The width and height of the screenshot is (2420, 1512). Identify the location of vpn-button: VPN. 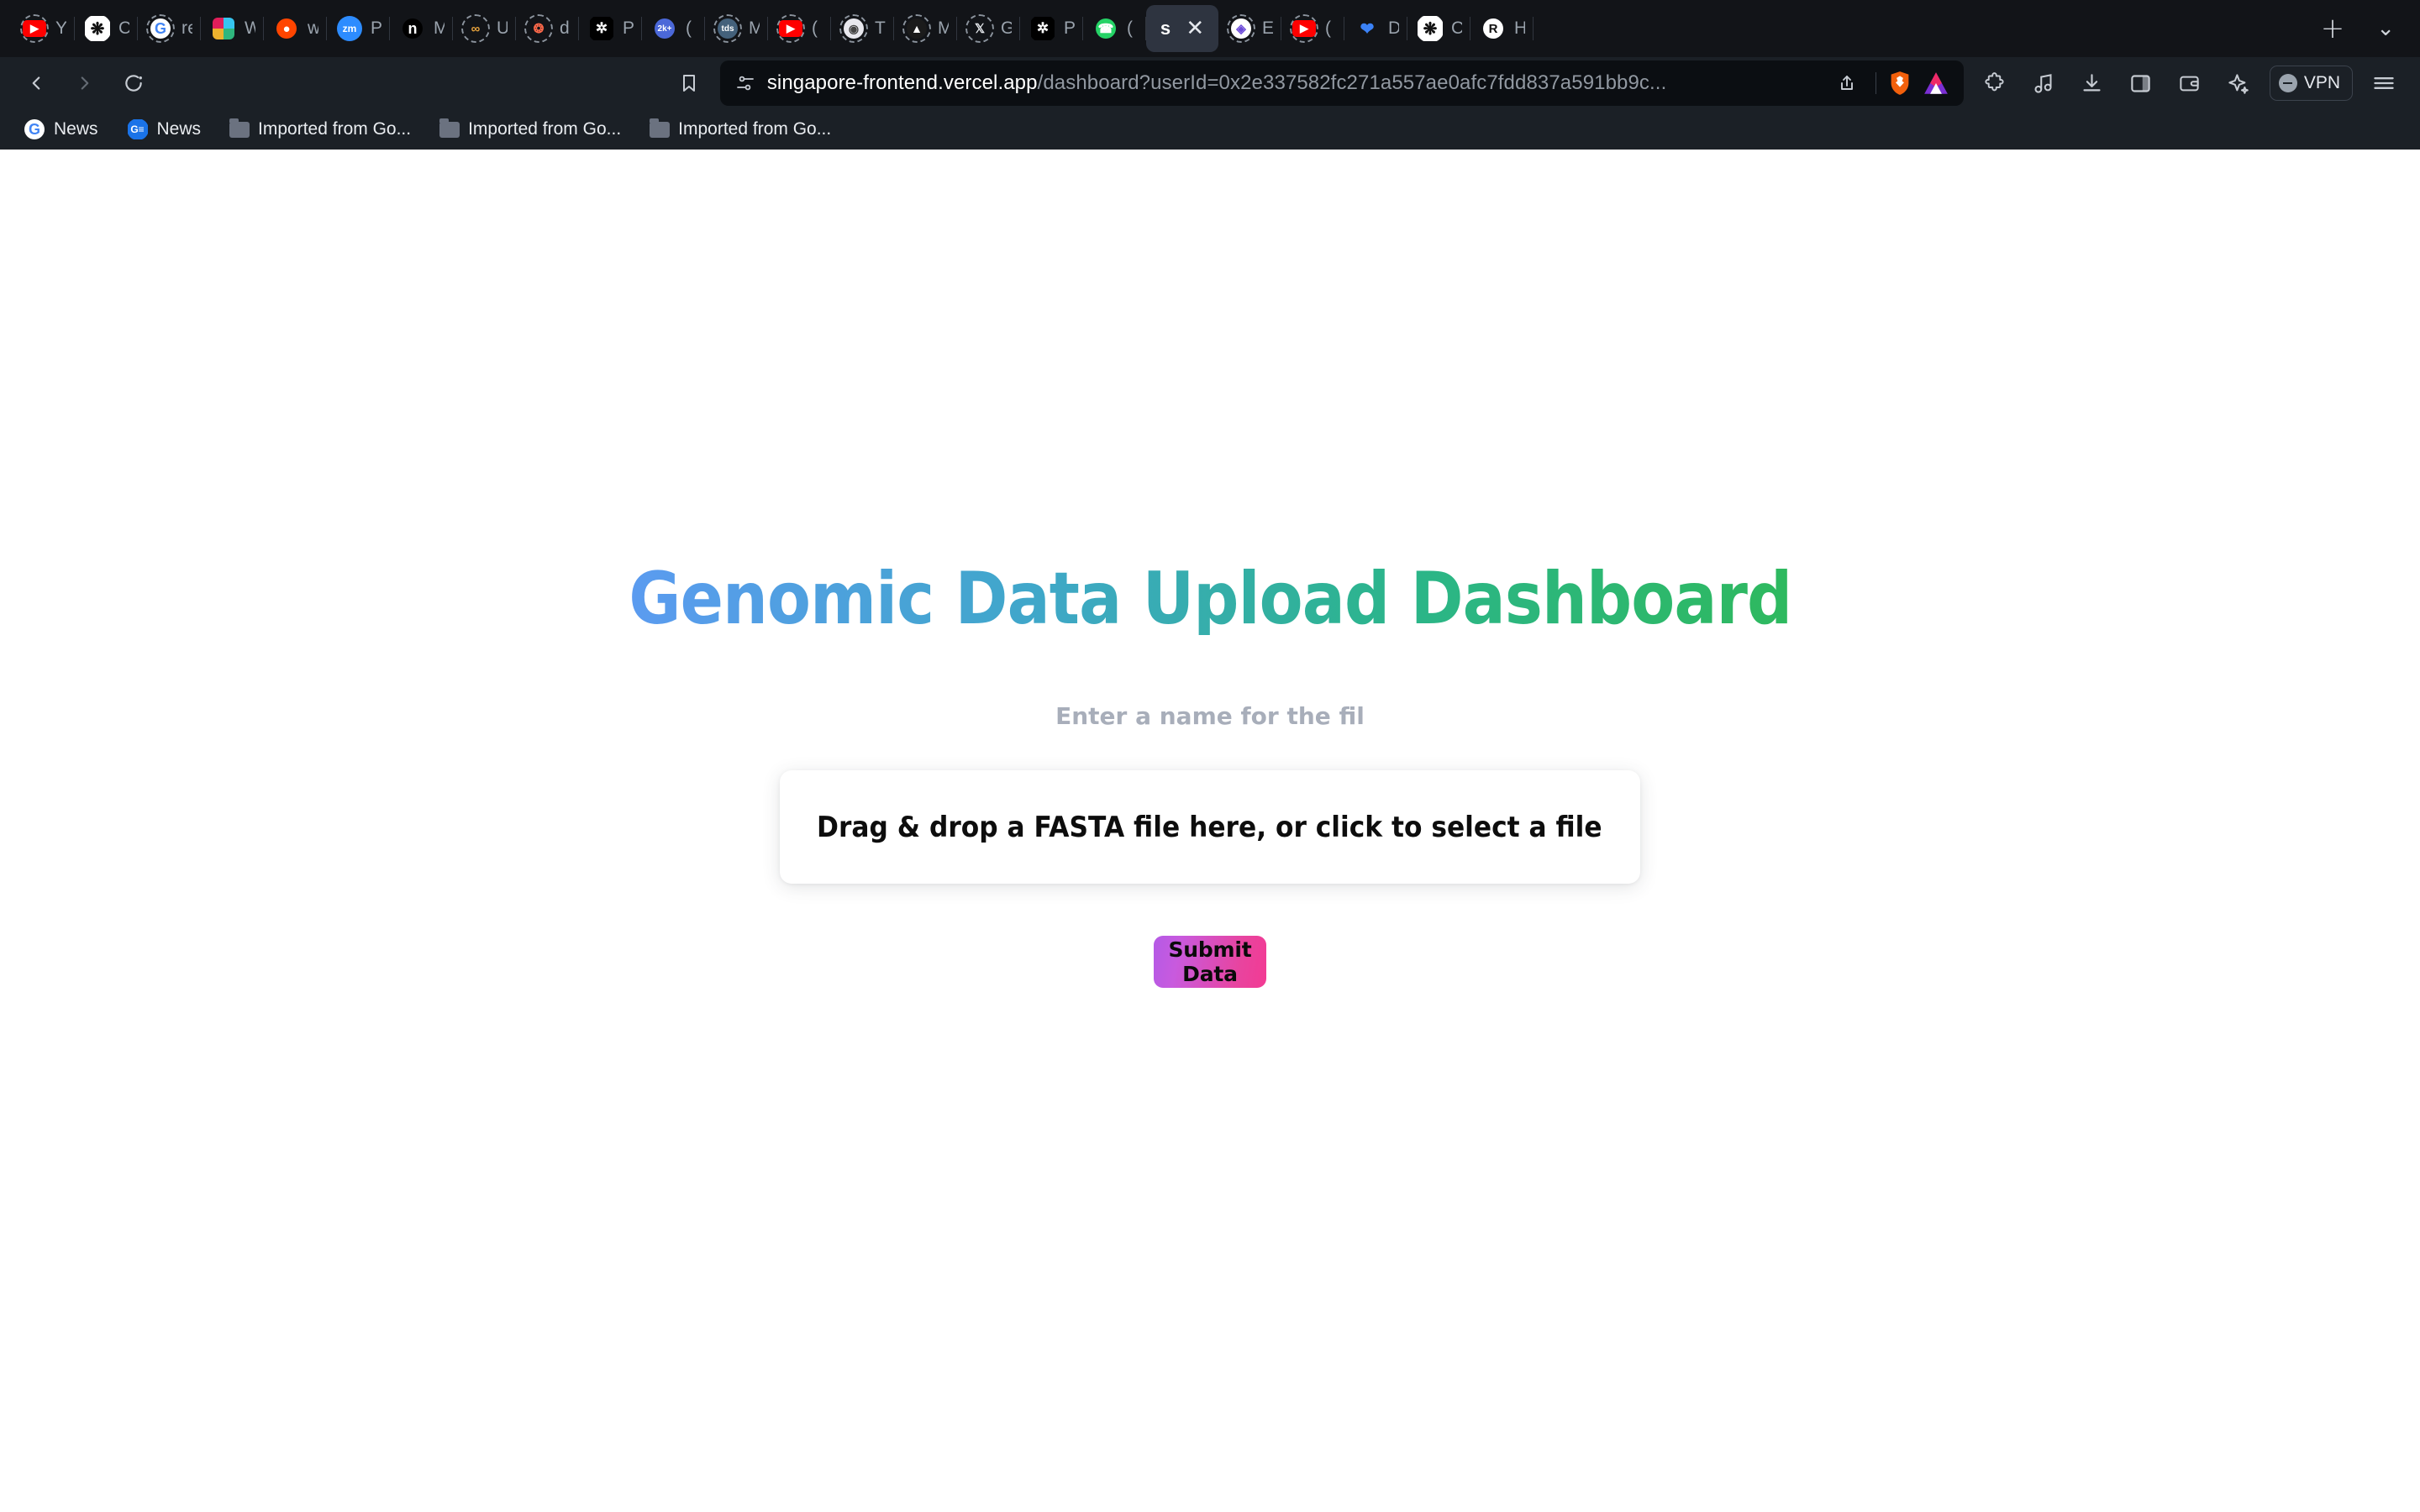
(2311, 83).